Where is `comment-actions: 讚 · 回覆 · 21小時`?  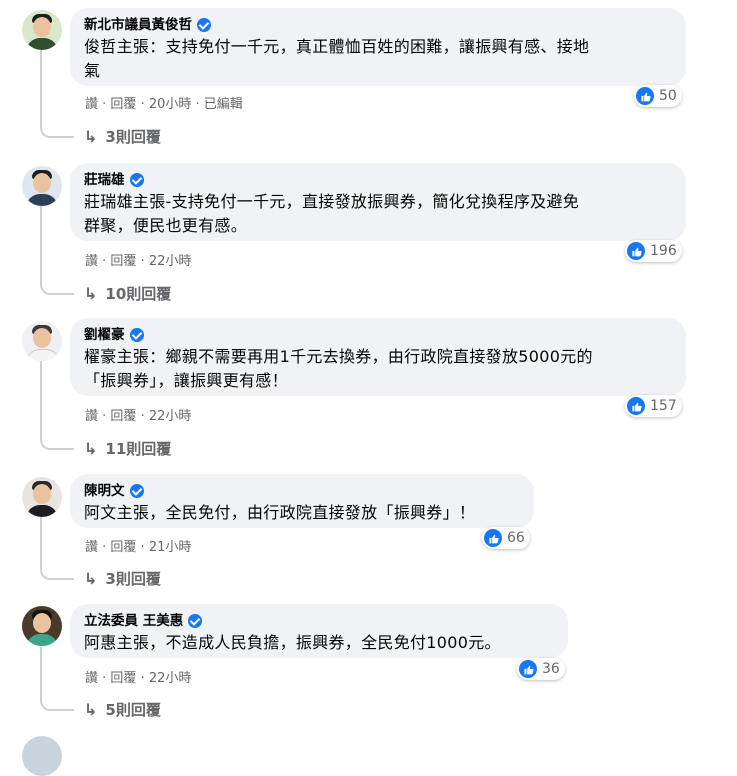
comment-actions: 讚 · 回覆 · 21小時 is located at coordinates (138, 547).